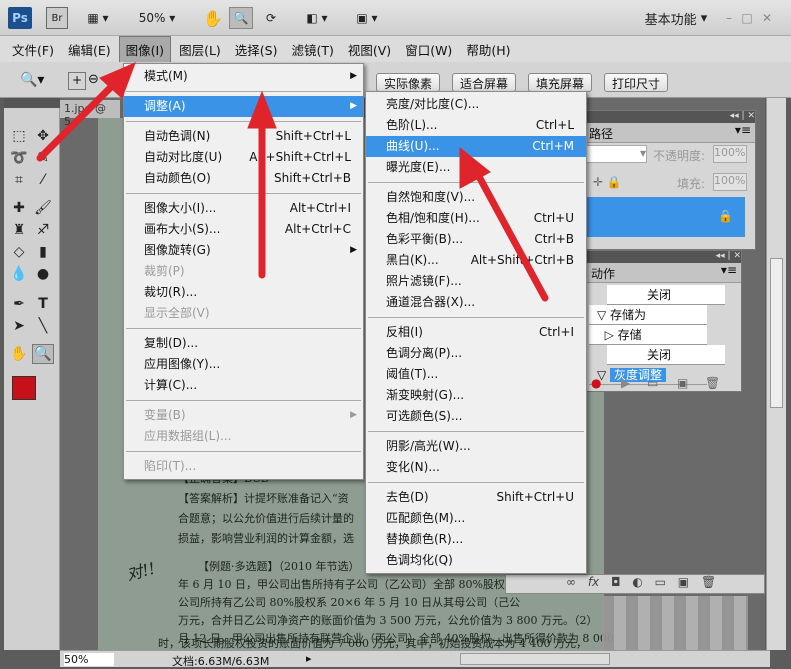 This screenshot has width=791, height=669. I want to click on menu-item: 图像旋转(G) ▶, so click(243, 250).